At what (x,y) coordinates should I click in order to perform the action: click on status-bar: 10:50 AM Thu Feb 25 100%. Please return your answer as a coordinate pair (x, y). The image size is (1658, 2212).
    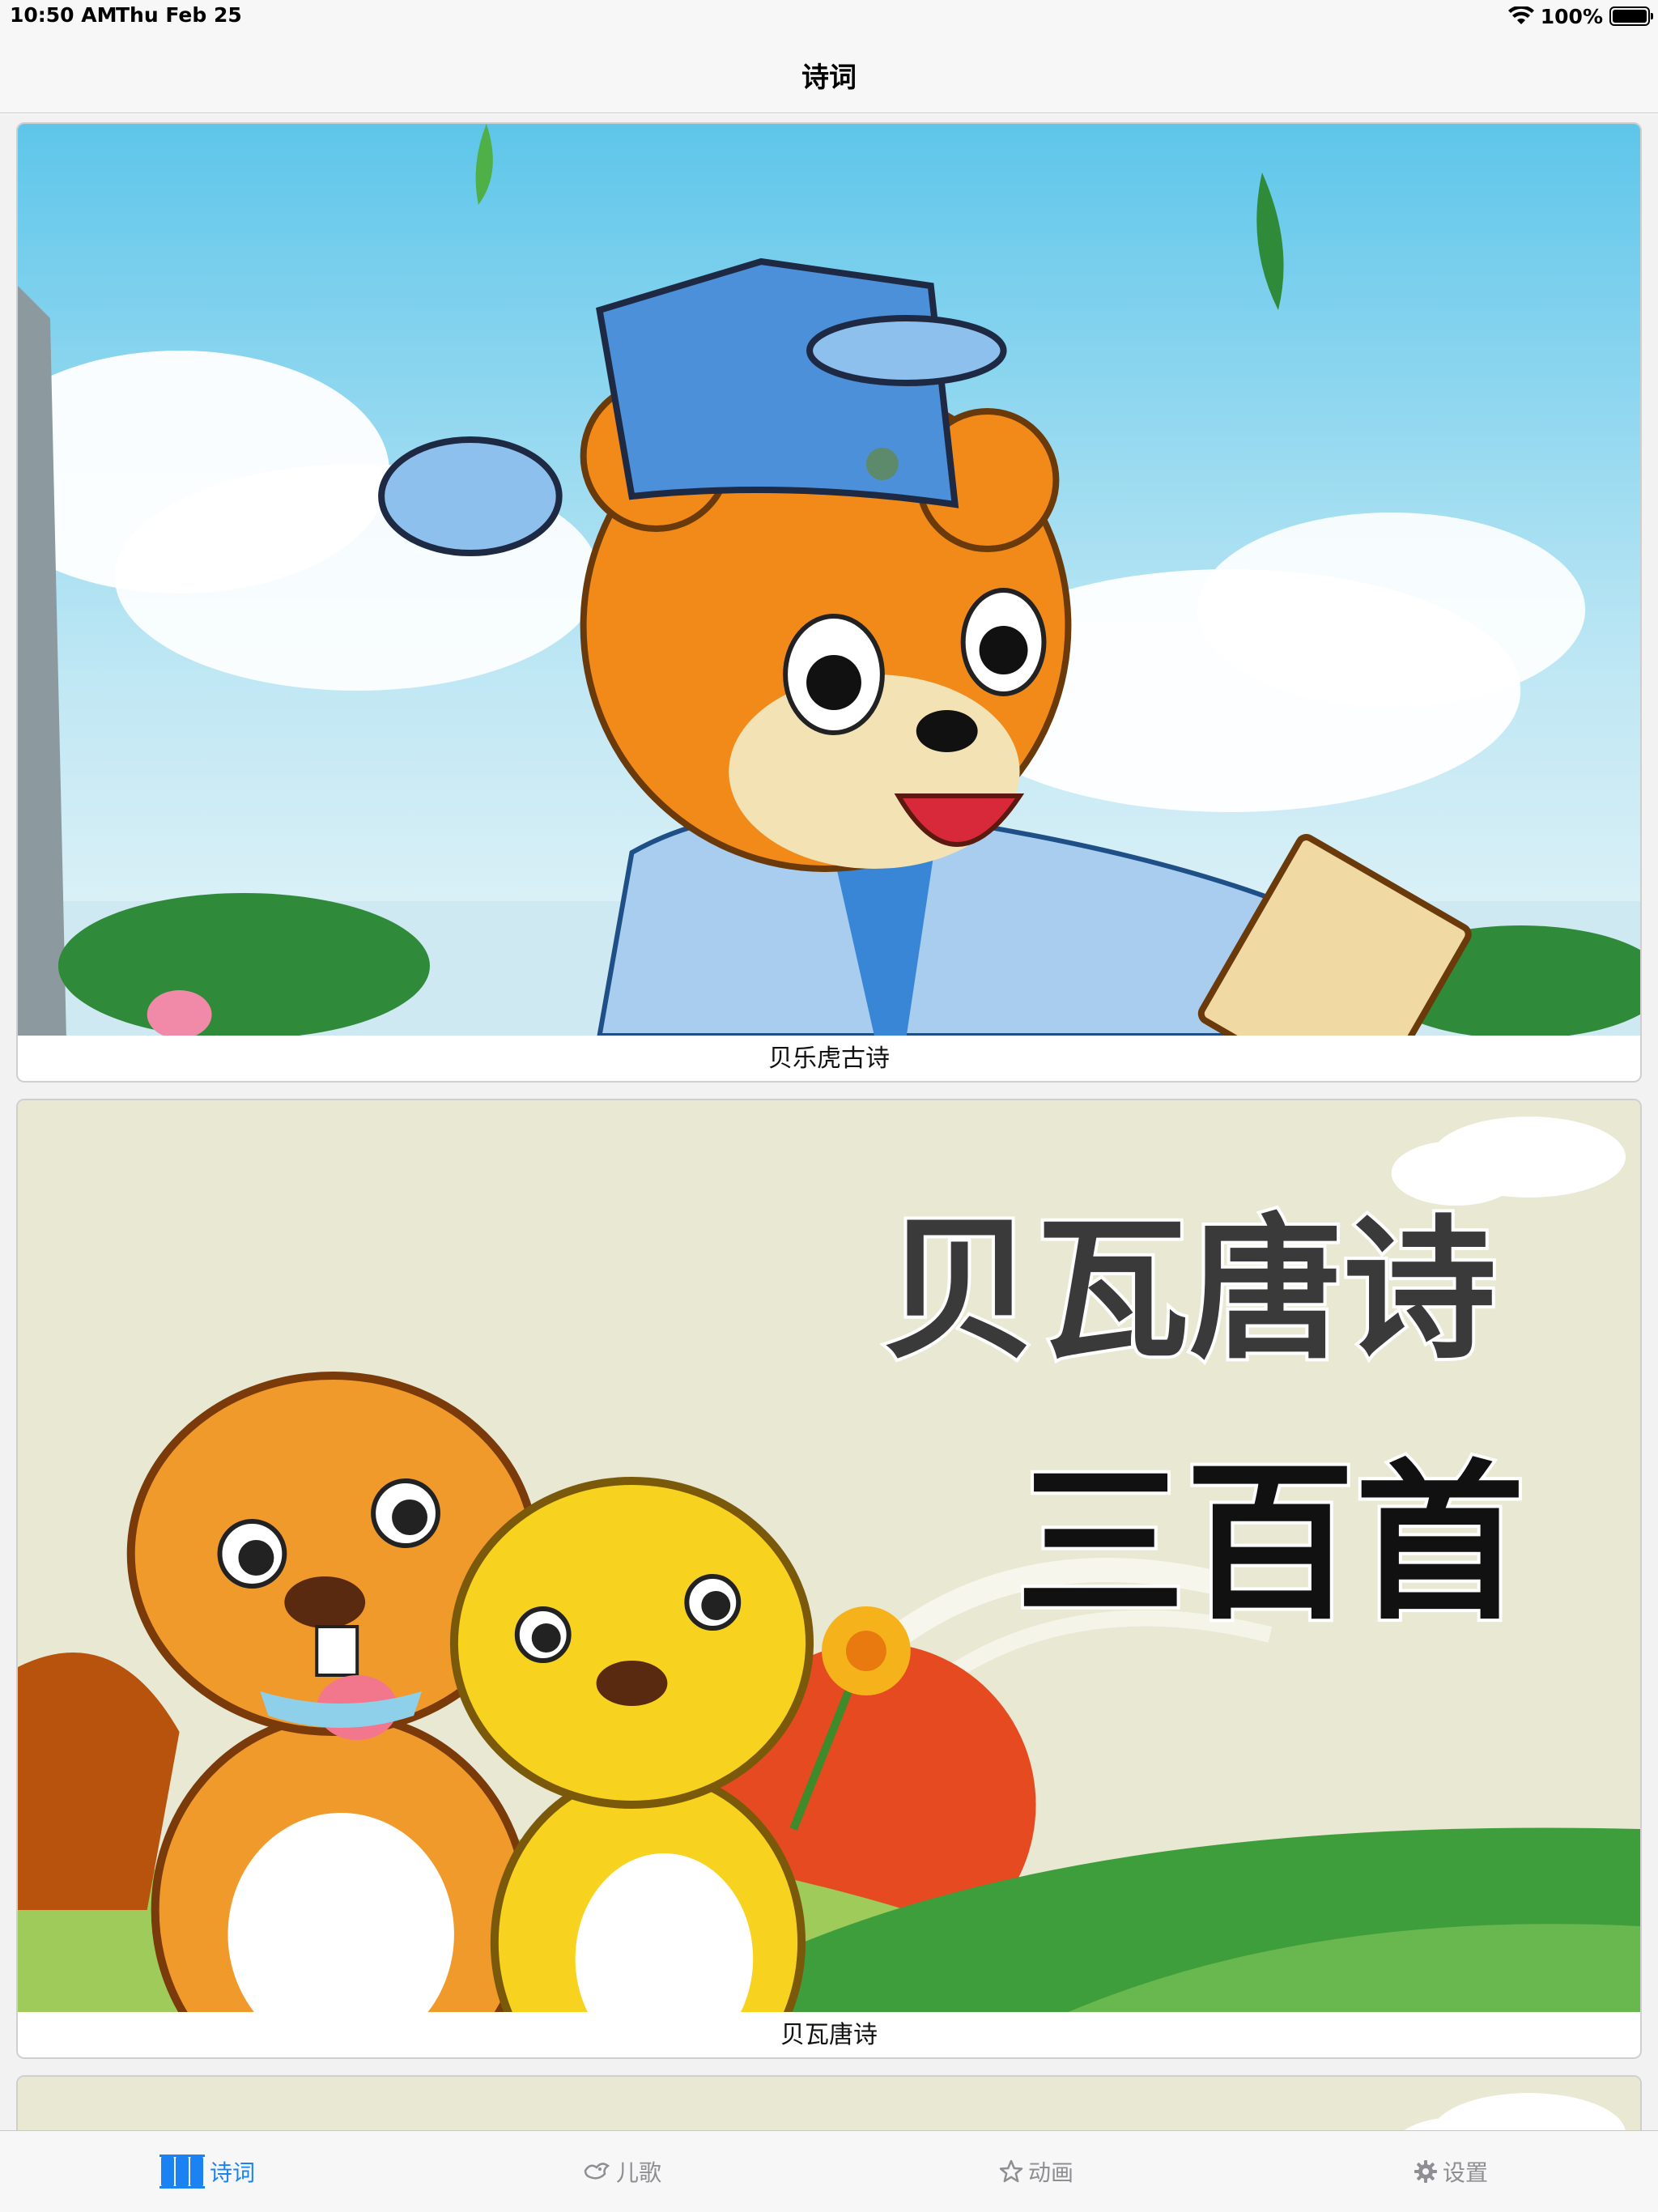
    Looking at the image, I should click on (829, 16).